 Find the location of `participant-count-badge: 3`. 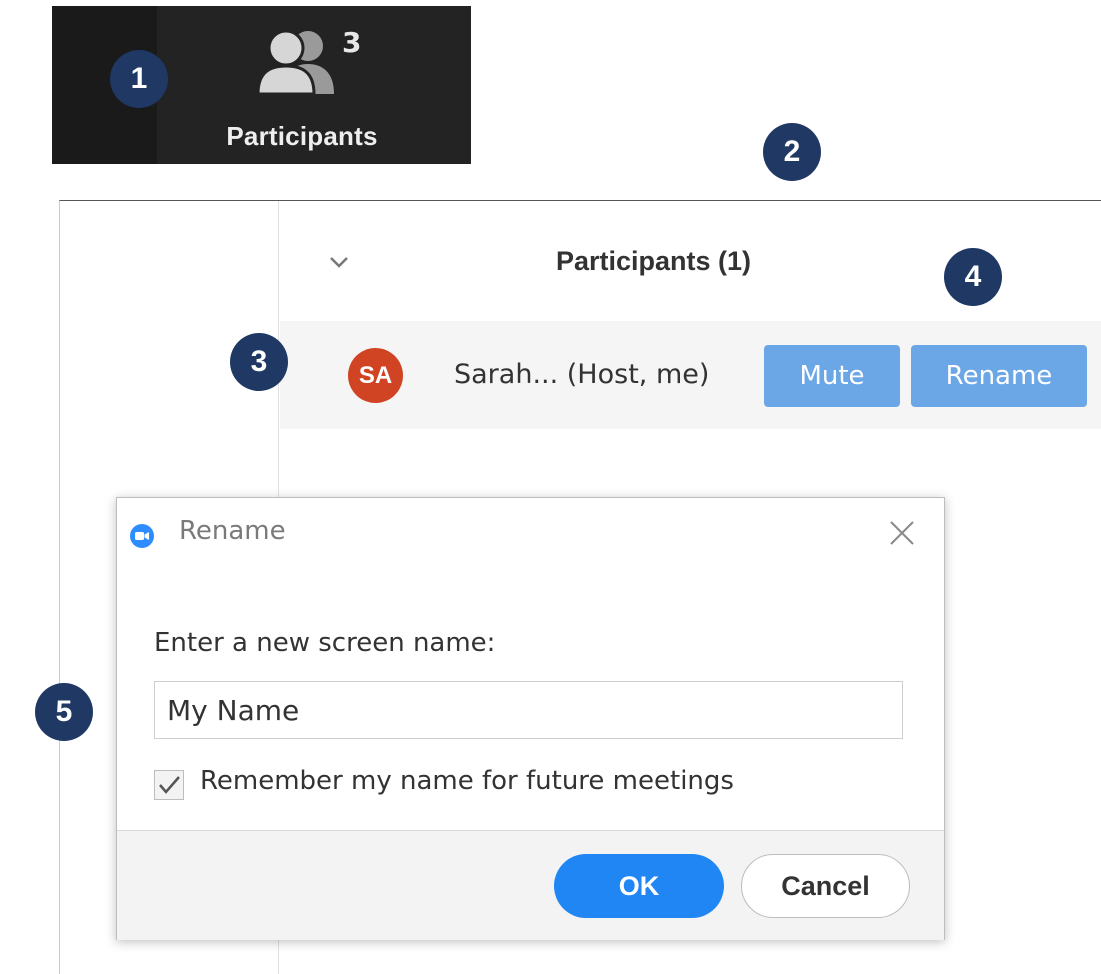

participant-count-badge: 3 is located at coordinates (352, 42).